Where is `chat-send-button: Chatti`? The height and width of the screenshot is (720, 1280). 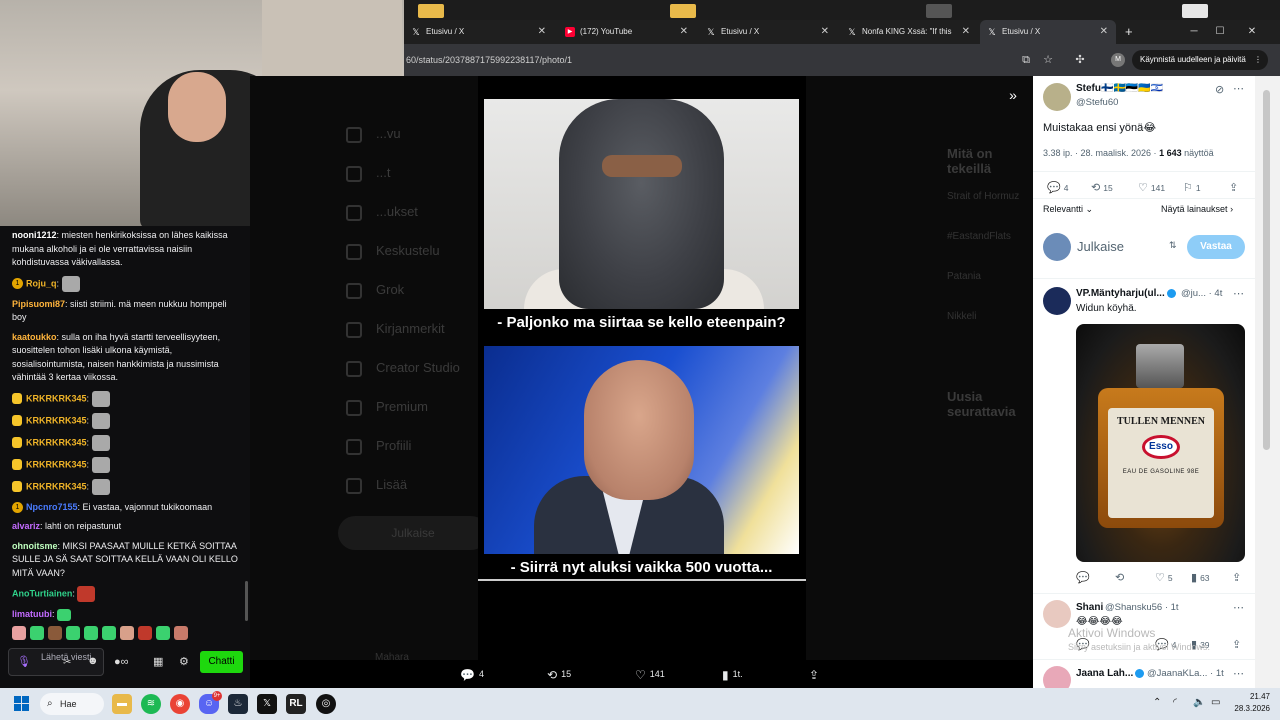
chat-send-button: Chatti is located at coordinates (221, 662).